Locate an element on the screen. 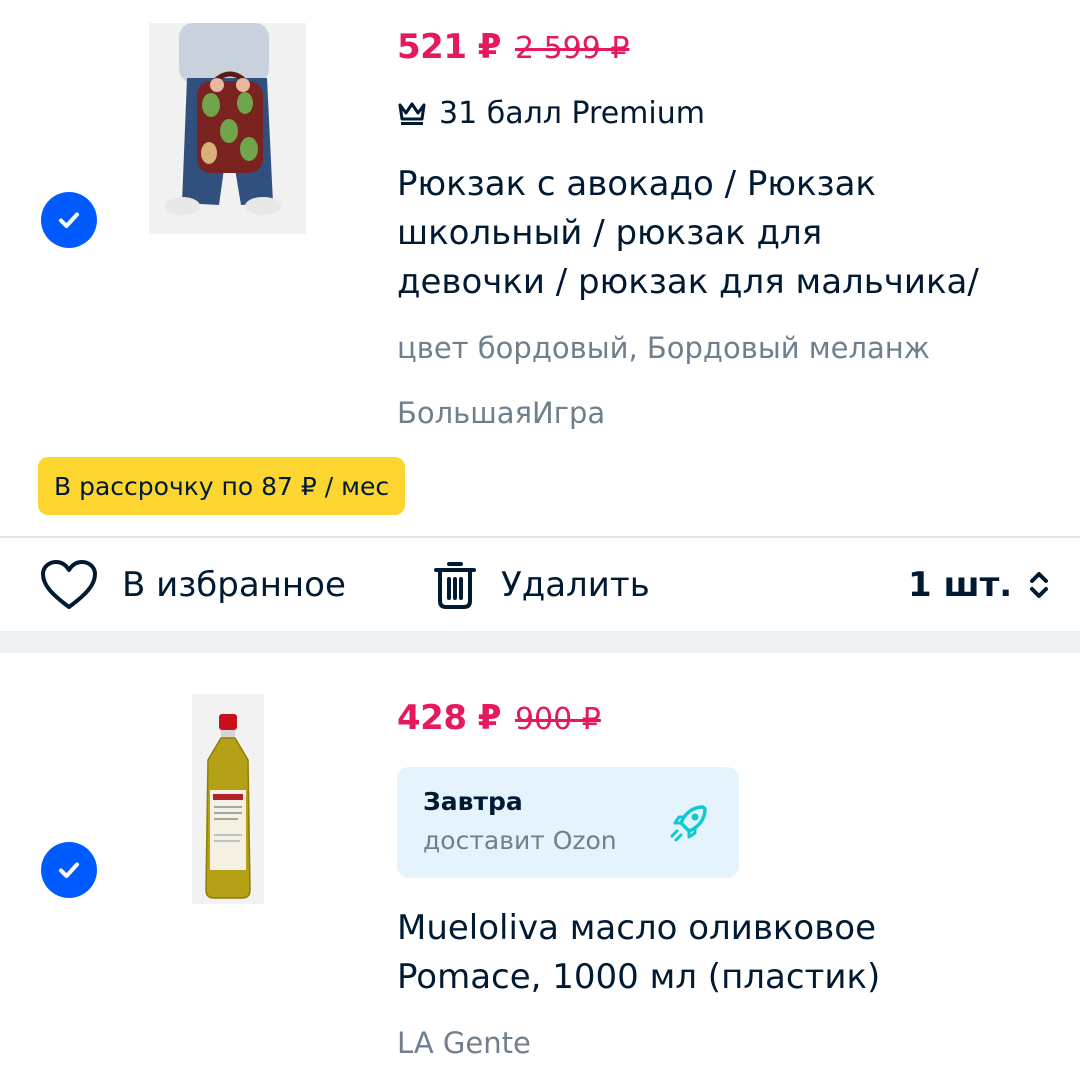 This screenshot has height=1080, width=1080. title-line: Рюкзак с авокадо / Рюкзак is located at coordinates (636, 184).